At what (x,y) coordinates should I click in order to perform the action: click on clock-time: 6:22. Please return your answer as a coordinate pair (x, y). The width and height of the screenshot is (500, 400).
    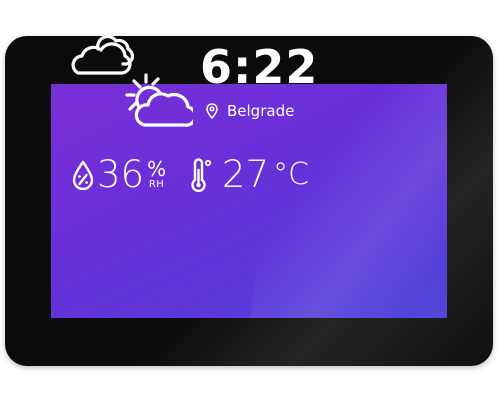
    Looking at the image, I should click on (259, 67).